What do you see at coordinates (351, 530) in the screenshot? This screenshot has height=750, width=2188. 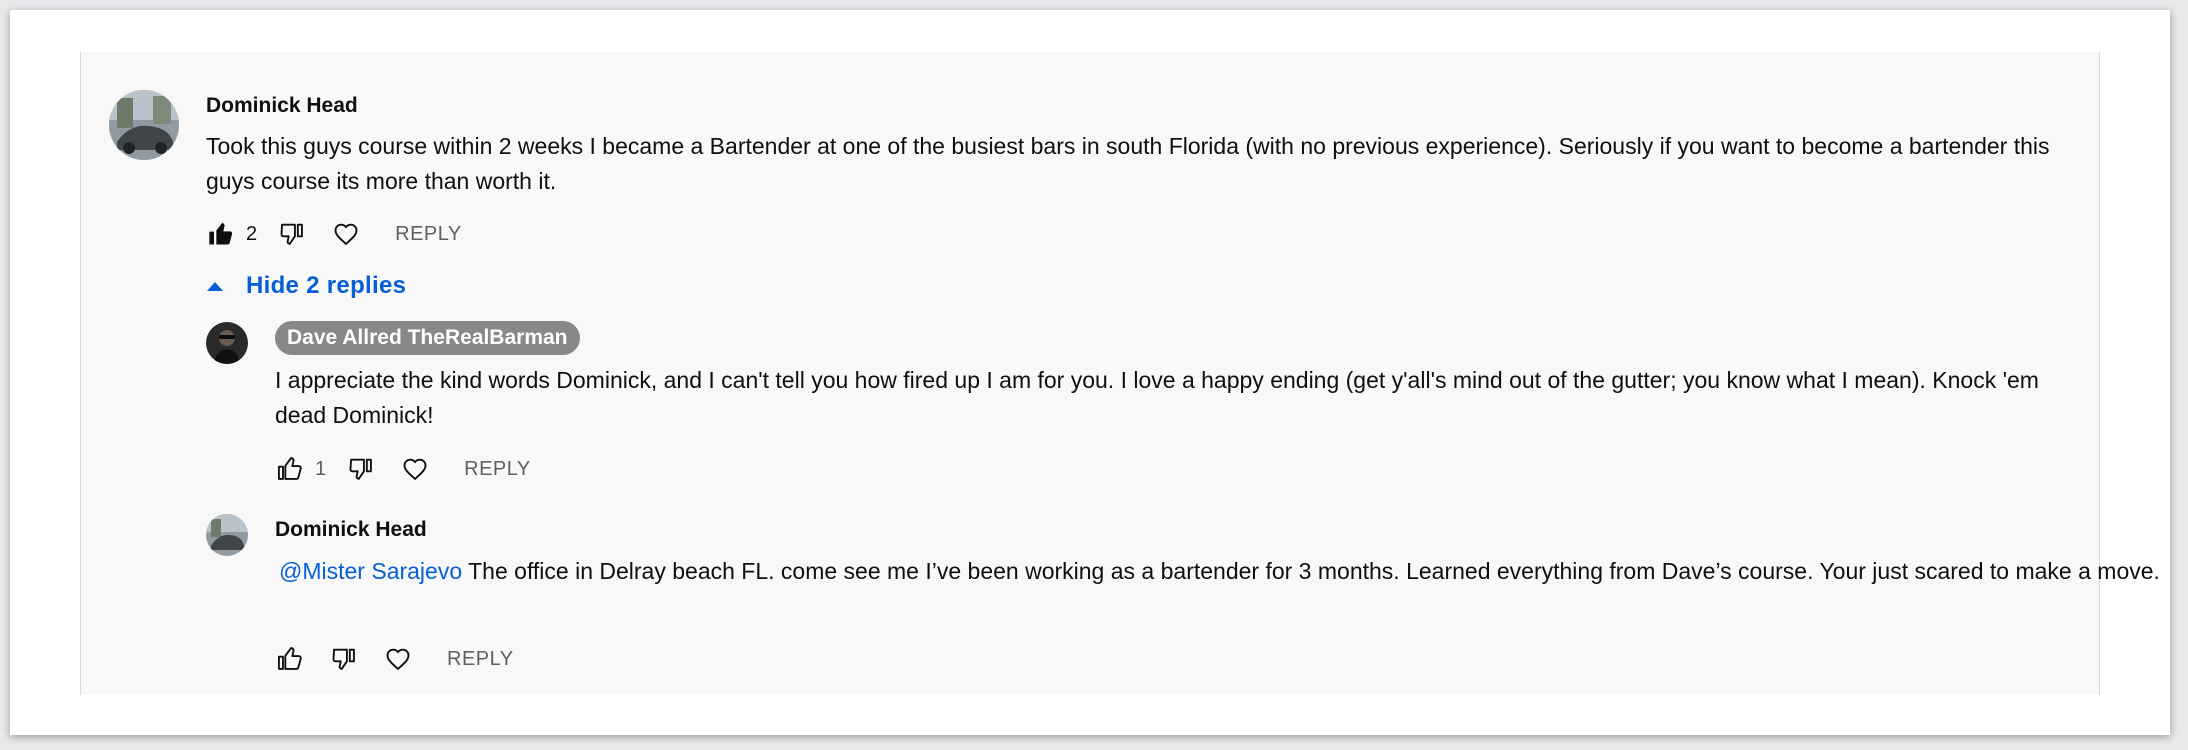 I see `reply-author: Dominick Head` at bounding box center [351, 530].